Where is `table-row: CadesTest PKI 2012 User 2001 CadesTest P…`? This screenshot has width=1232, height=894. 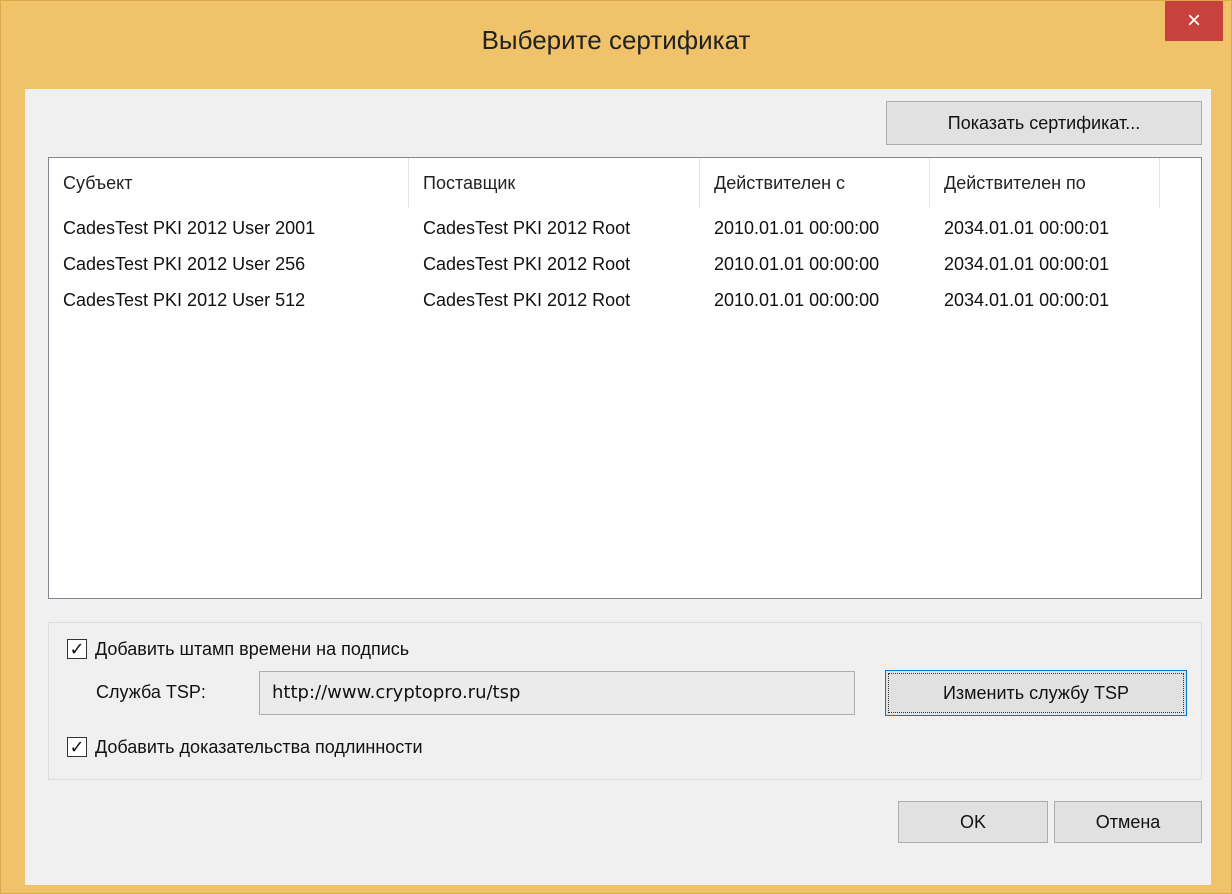 table-row: CadesTest PKI 2012 User 2001 CadesTest P… is located at coordinates (625, 228).